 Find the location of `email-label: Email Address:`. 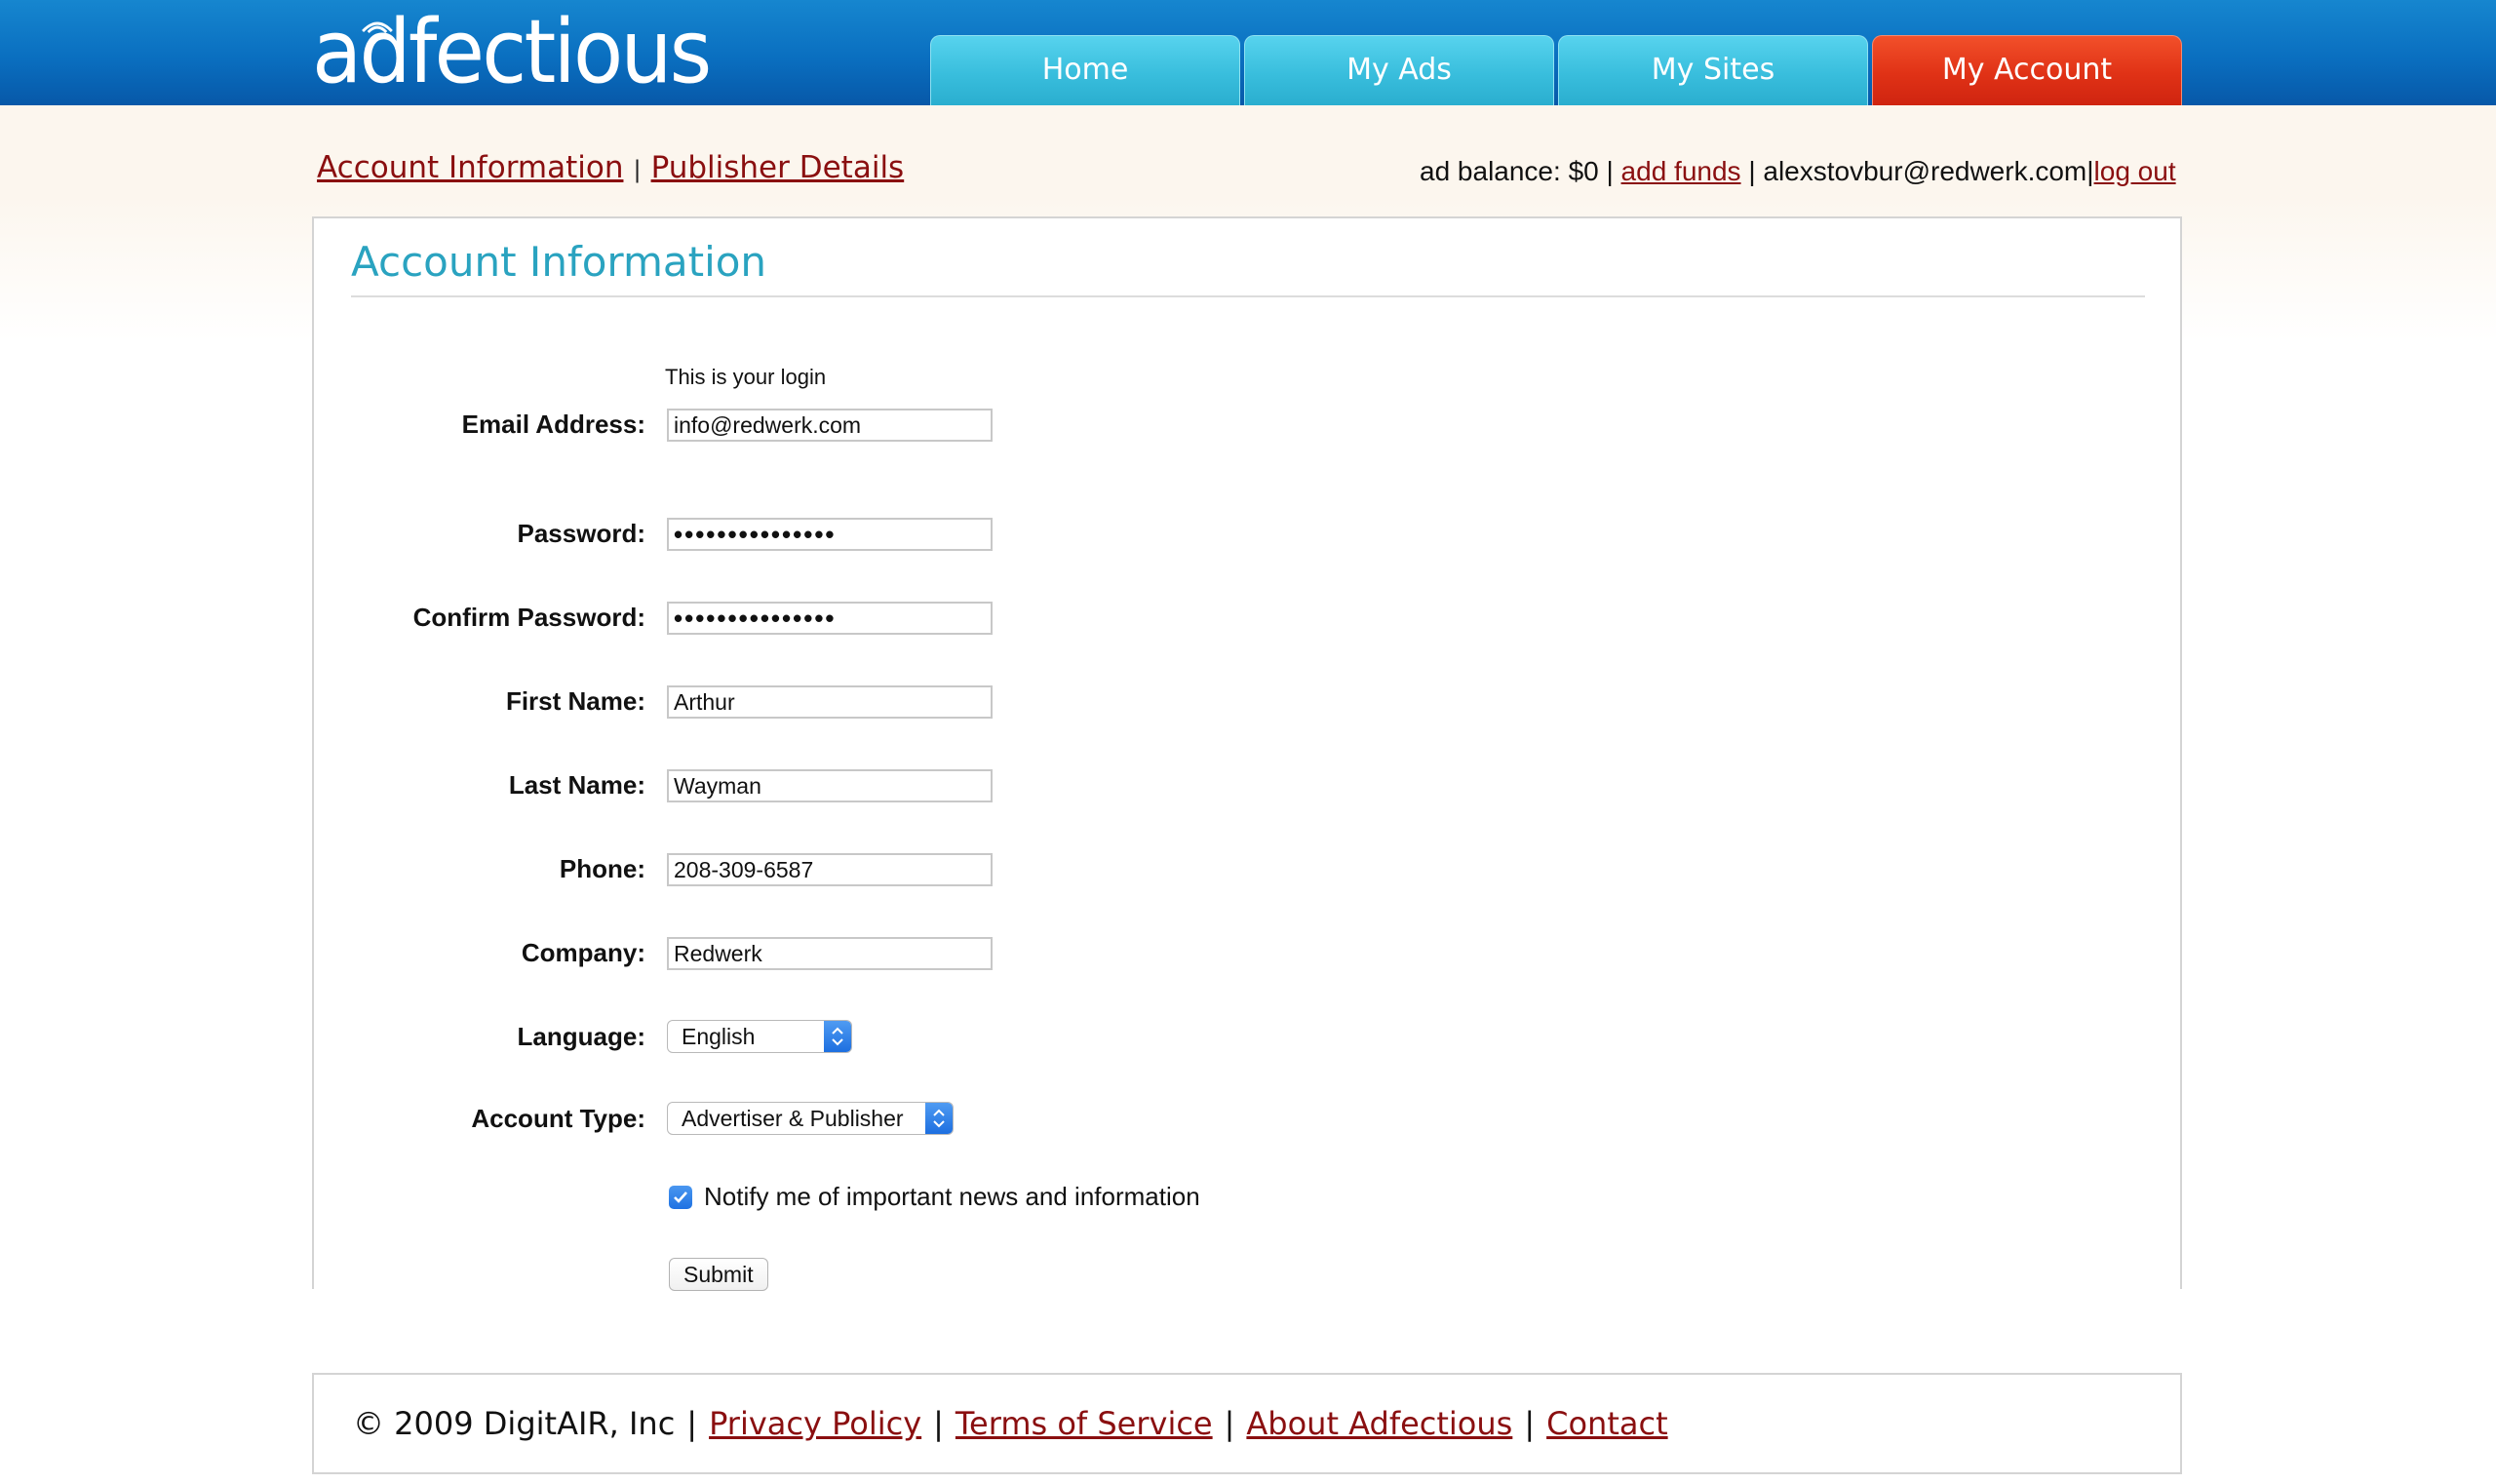

email-label: Email Address: is located at coordinates (553, 424).